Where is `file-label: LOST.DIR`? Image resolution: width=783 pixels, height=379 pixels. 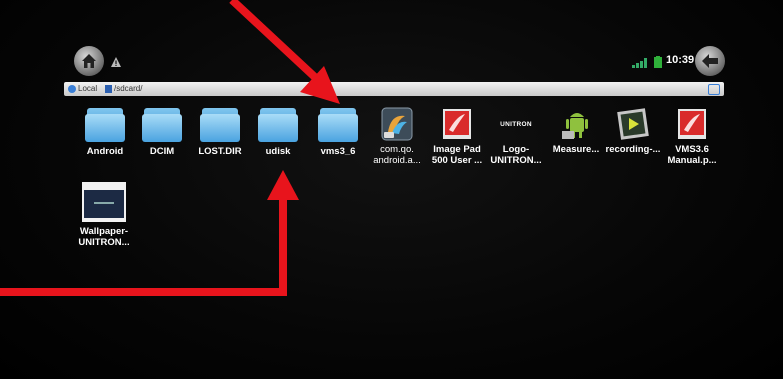
file-label: LOST.DIR is located at coordinates (220, 151).